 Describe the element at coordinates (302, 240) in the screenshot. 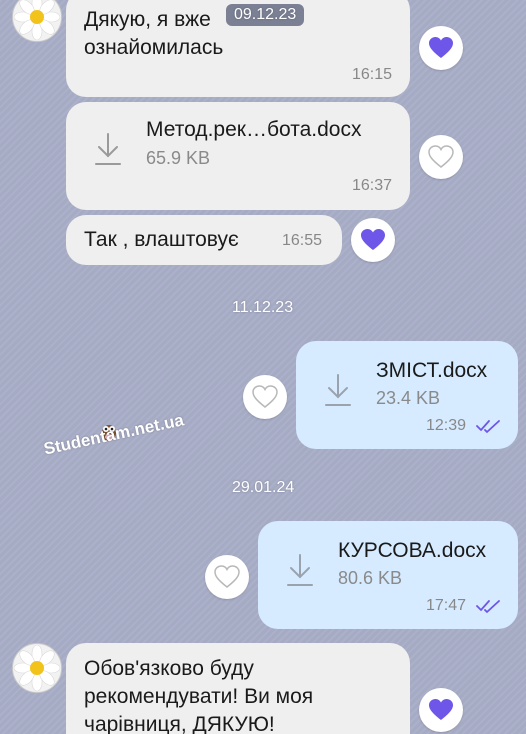

I see `message-time: 16:55` at that location.